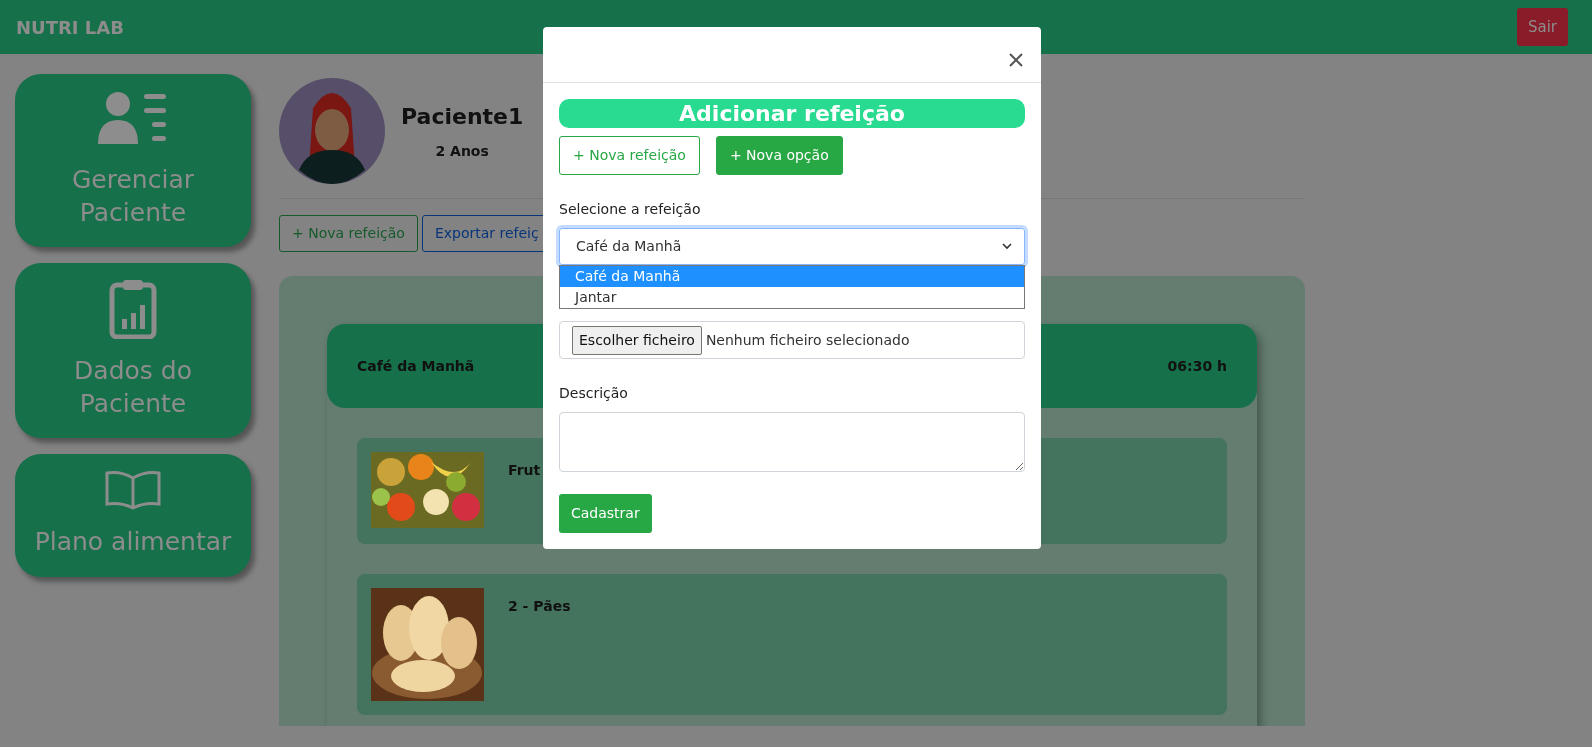 This screenshot has width=1592, height=747. I want to click on meal-select: Café da Manhã, so click(792, 246).